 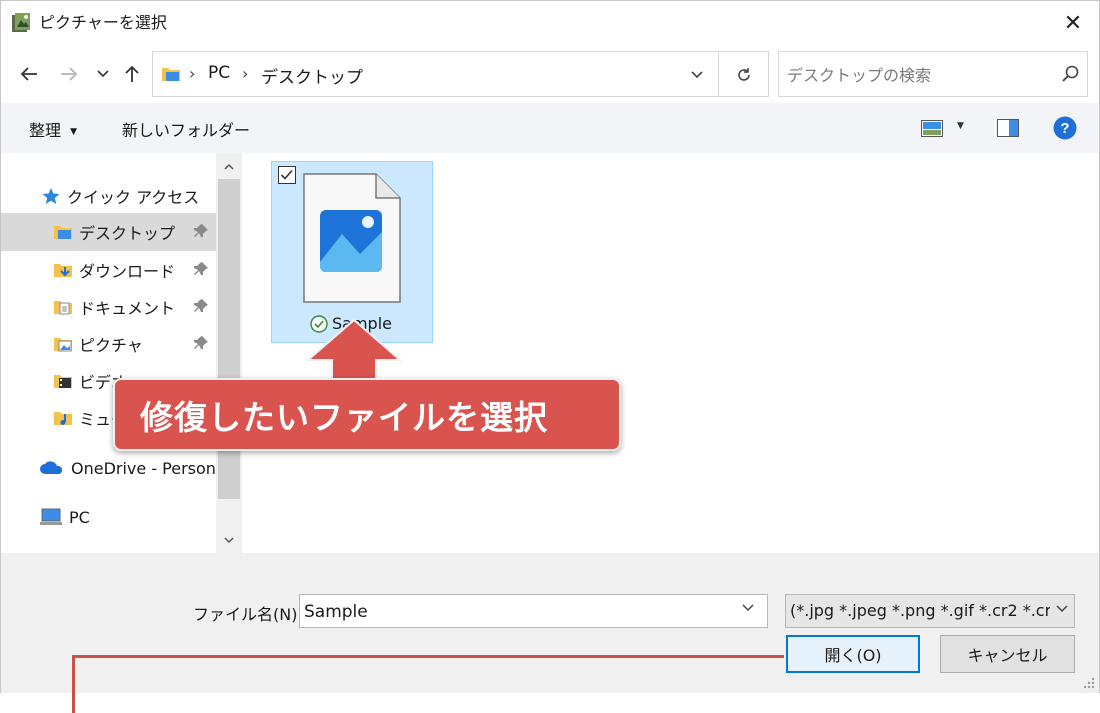 I want to click on sidebar-item-label: ピクチャ, so click(x=111, y=345).